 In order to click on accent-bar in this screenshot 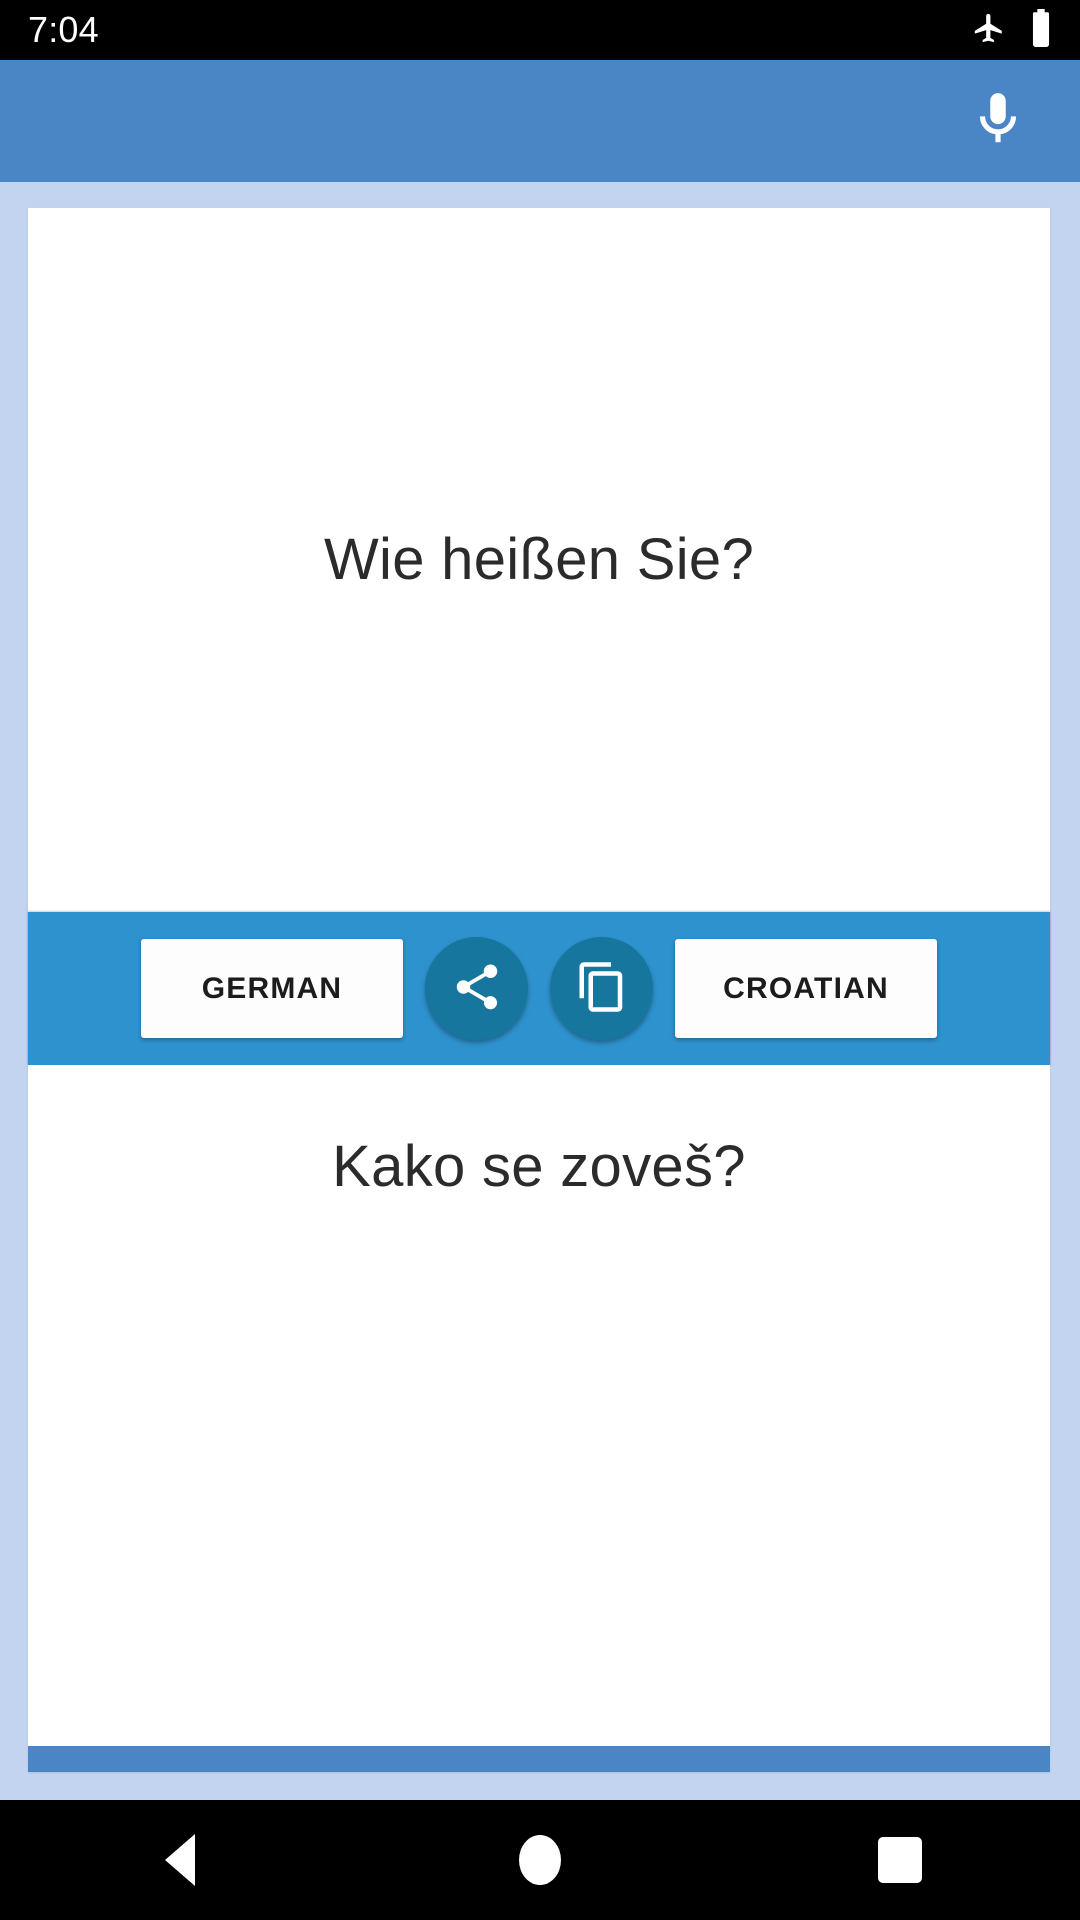, I will do `click(539, 1759)`.